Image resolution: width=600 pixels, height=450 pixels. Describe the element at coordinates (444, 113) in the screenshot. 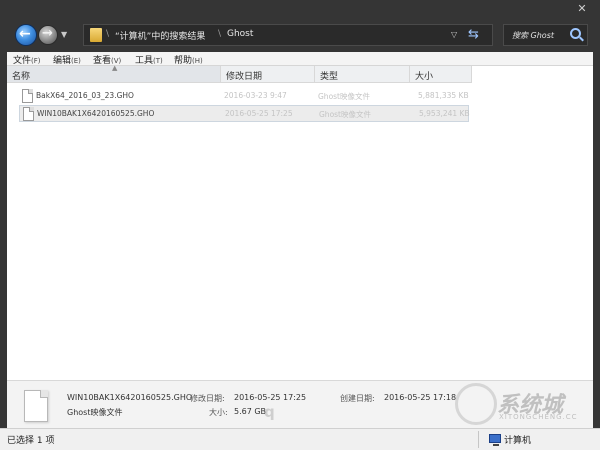

I see `file-size: 5,953,241 KB` at that location.